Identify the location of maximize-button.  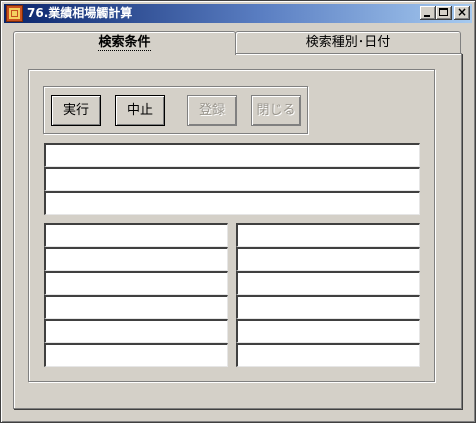
(444, 13).